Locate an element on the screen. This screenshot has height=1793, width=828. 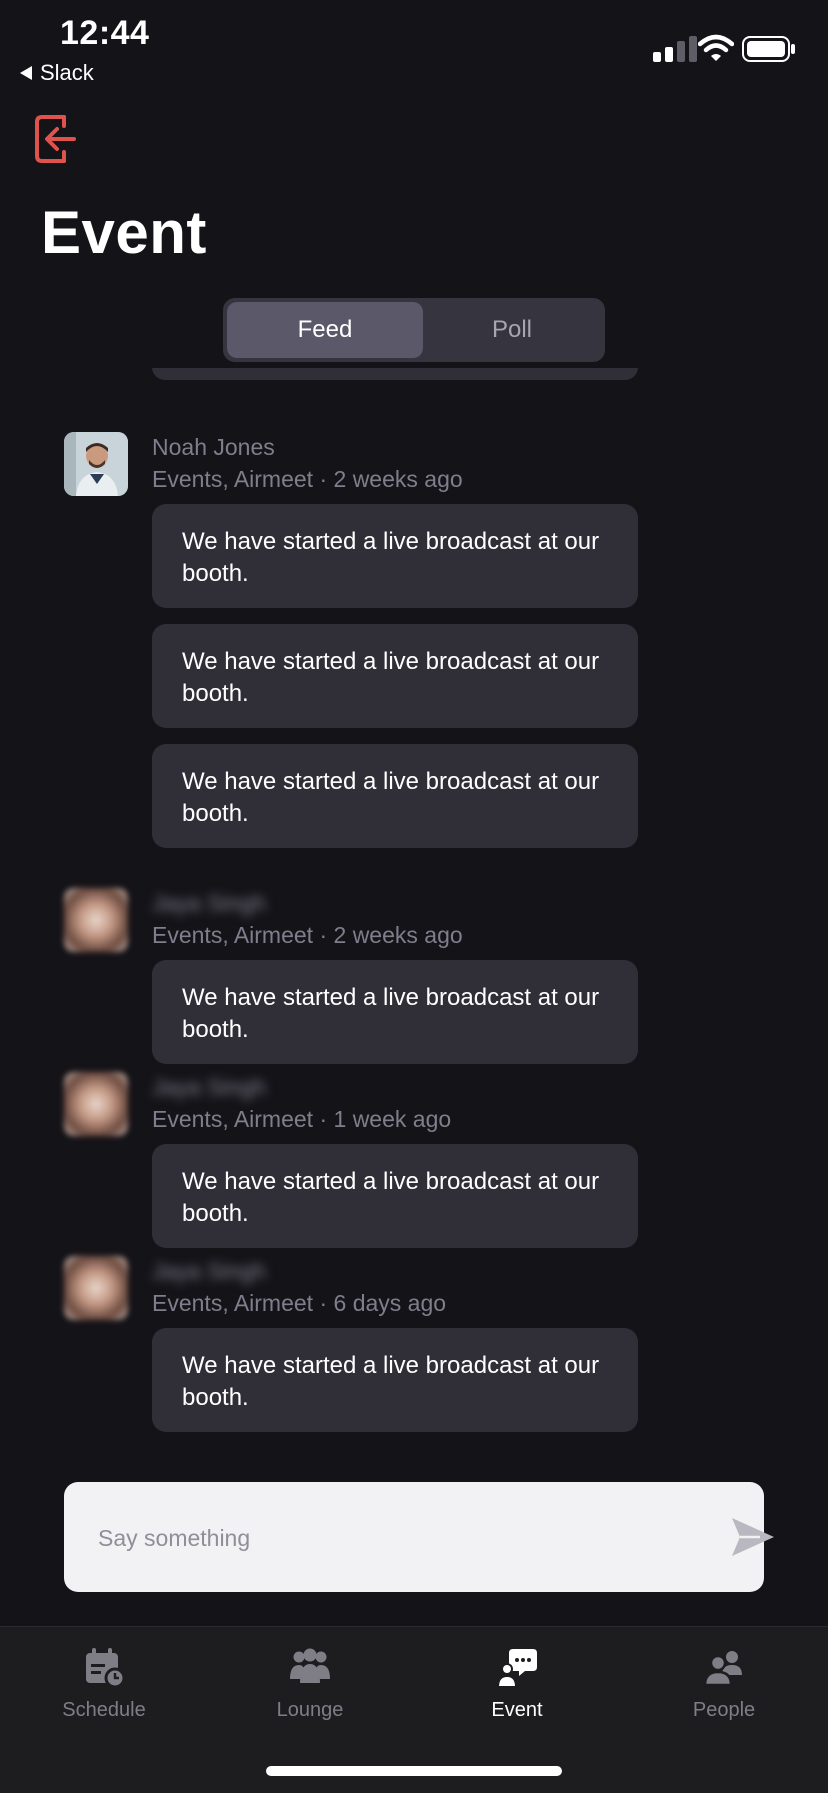
back-triangle-icon is located at coordinates (26, 73).